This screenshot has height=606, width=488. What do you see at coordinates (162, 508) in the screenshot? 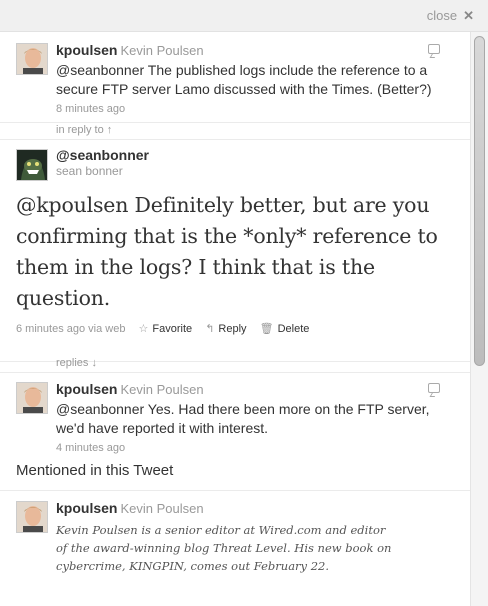
I see `user-full-name: Kevin Poulsen` at bounding box center [162, 508].